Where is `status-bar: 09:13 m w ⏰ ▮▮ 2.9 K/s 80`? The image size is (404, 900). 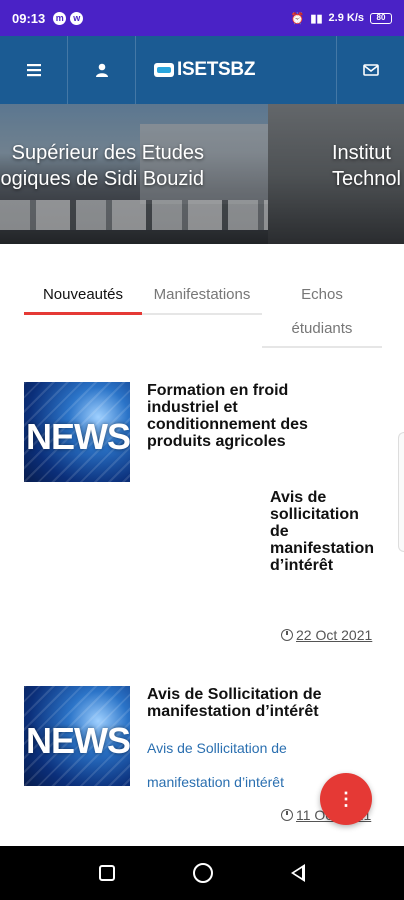 status-bar: 09:13 m w ⏰ ▮▮ 2.9 K/s 80 is located at coordinates (202, 18).